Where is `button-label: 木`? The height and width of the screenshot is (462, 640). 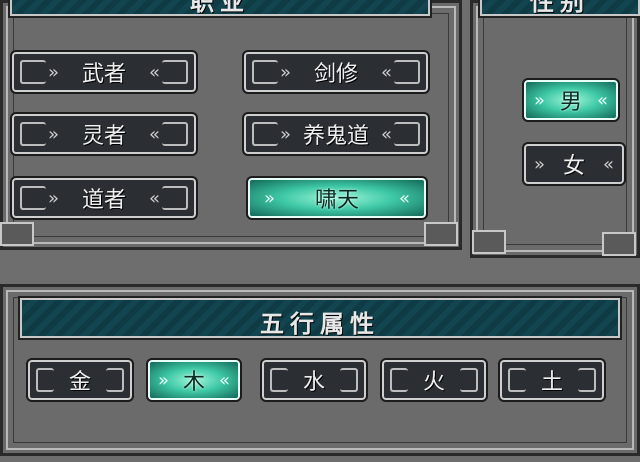 button-label: 木 is located at coordinates (193, 382).